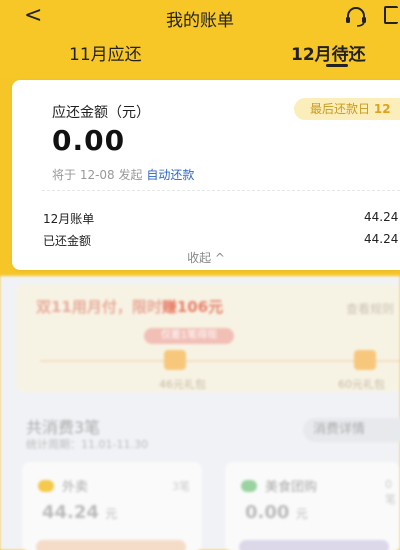  What do you see at coordinates (249, 486) in the screenshot?
I see `group-buy-icon` at bounding box center [249, 486].